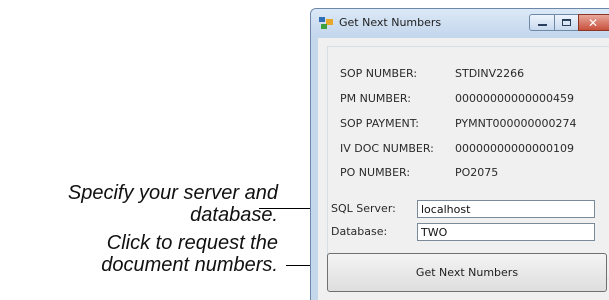  I want to click on get-next-numbers-button: Get Next Numbers, so click(467, 272).